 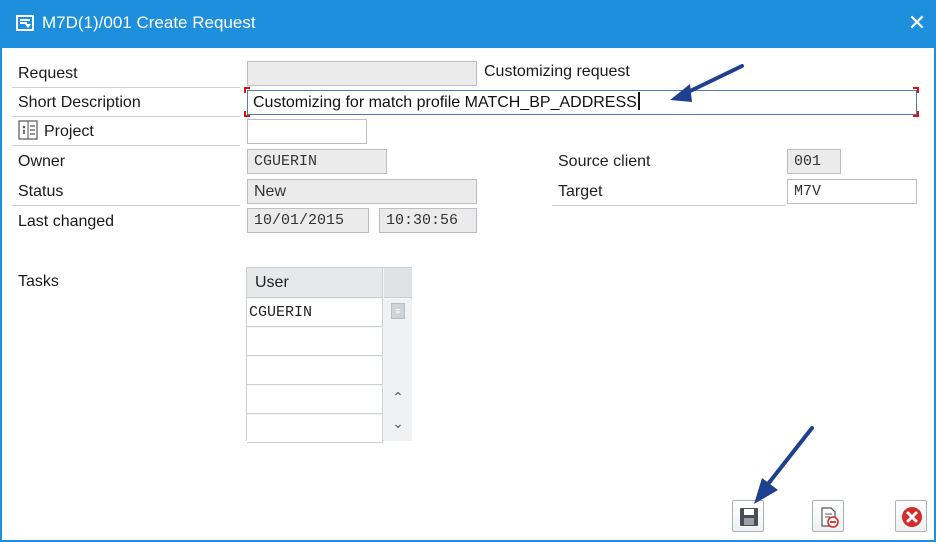 I want to click on document-remove-icon, so click(x=830, y=517).